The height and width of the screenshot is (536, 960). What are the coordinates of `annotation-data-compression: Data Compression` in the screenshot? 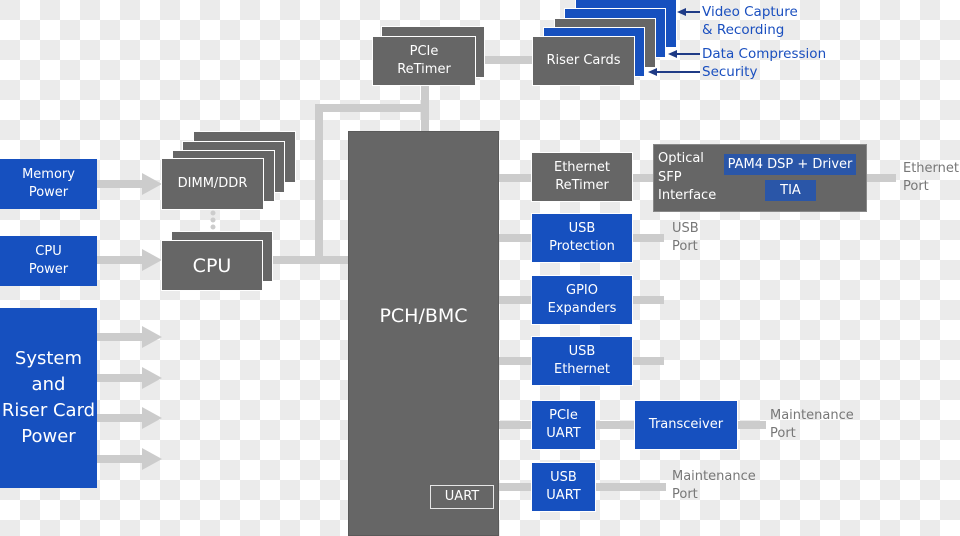 It's located at (764, 54).